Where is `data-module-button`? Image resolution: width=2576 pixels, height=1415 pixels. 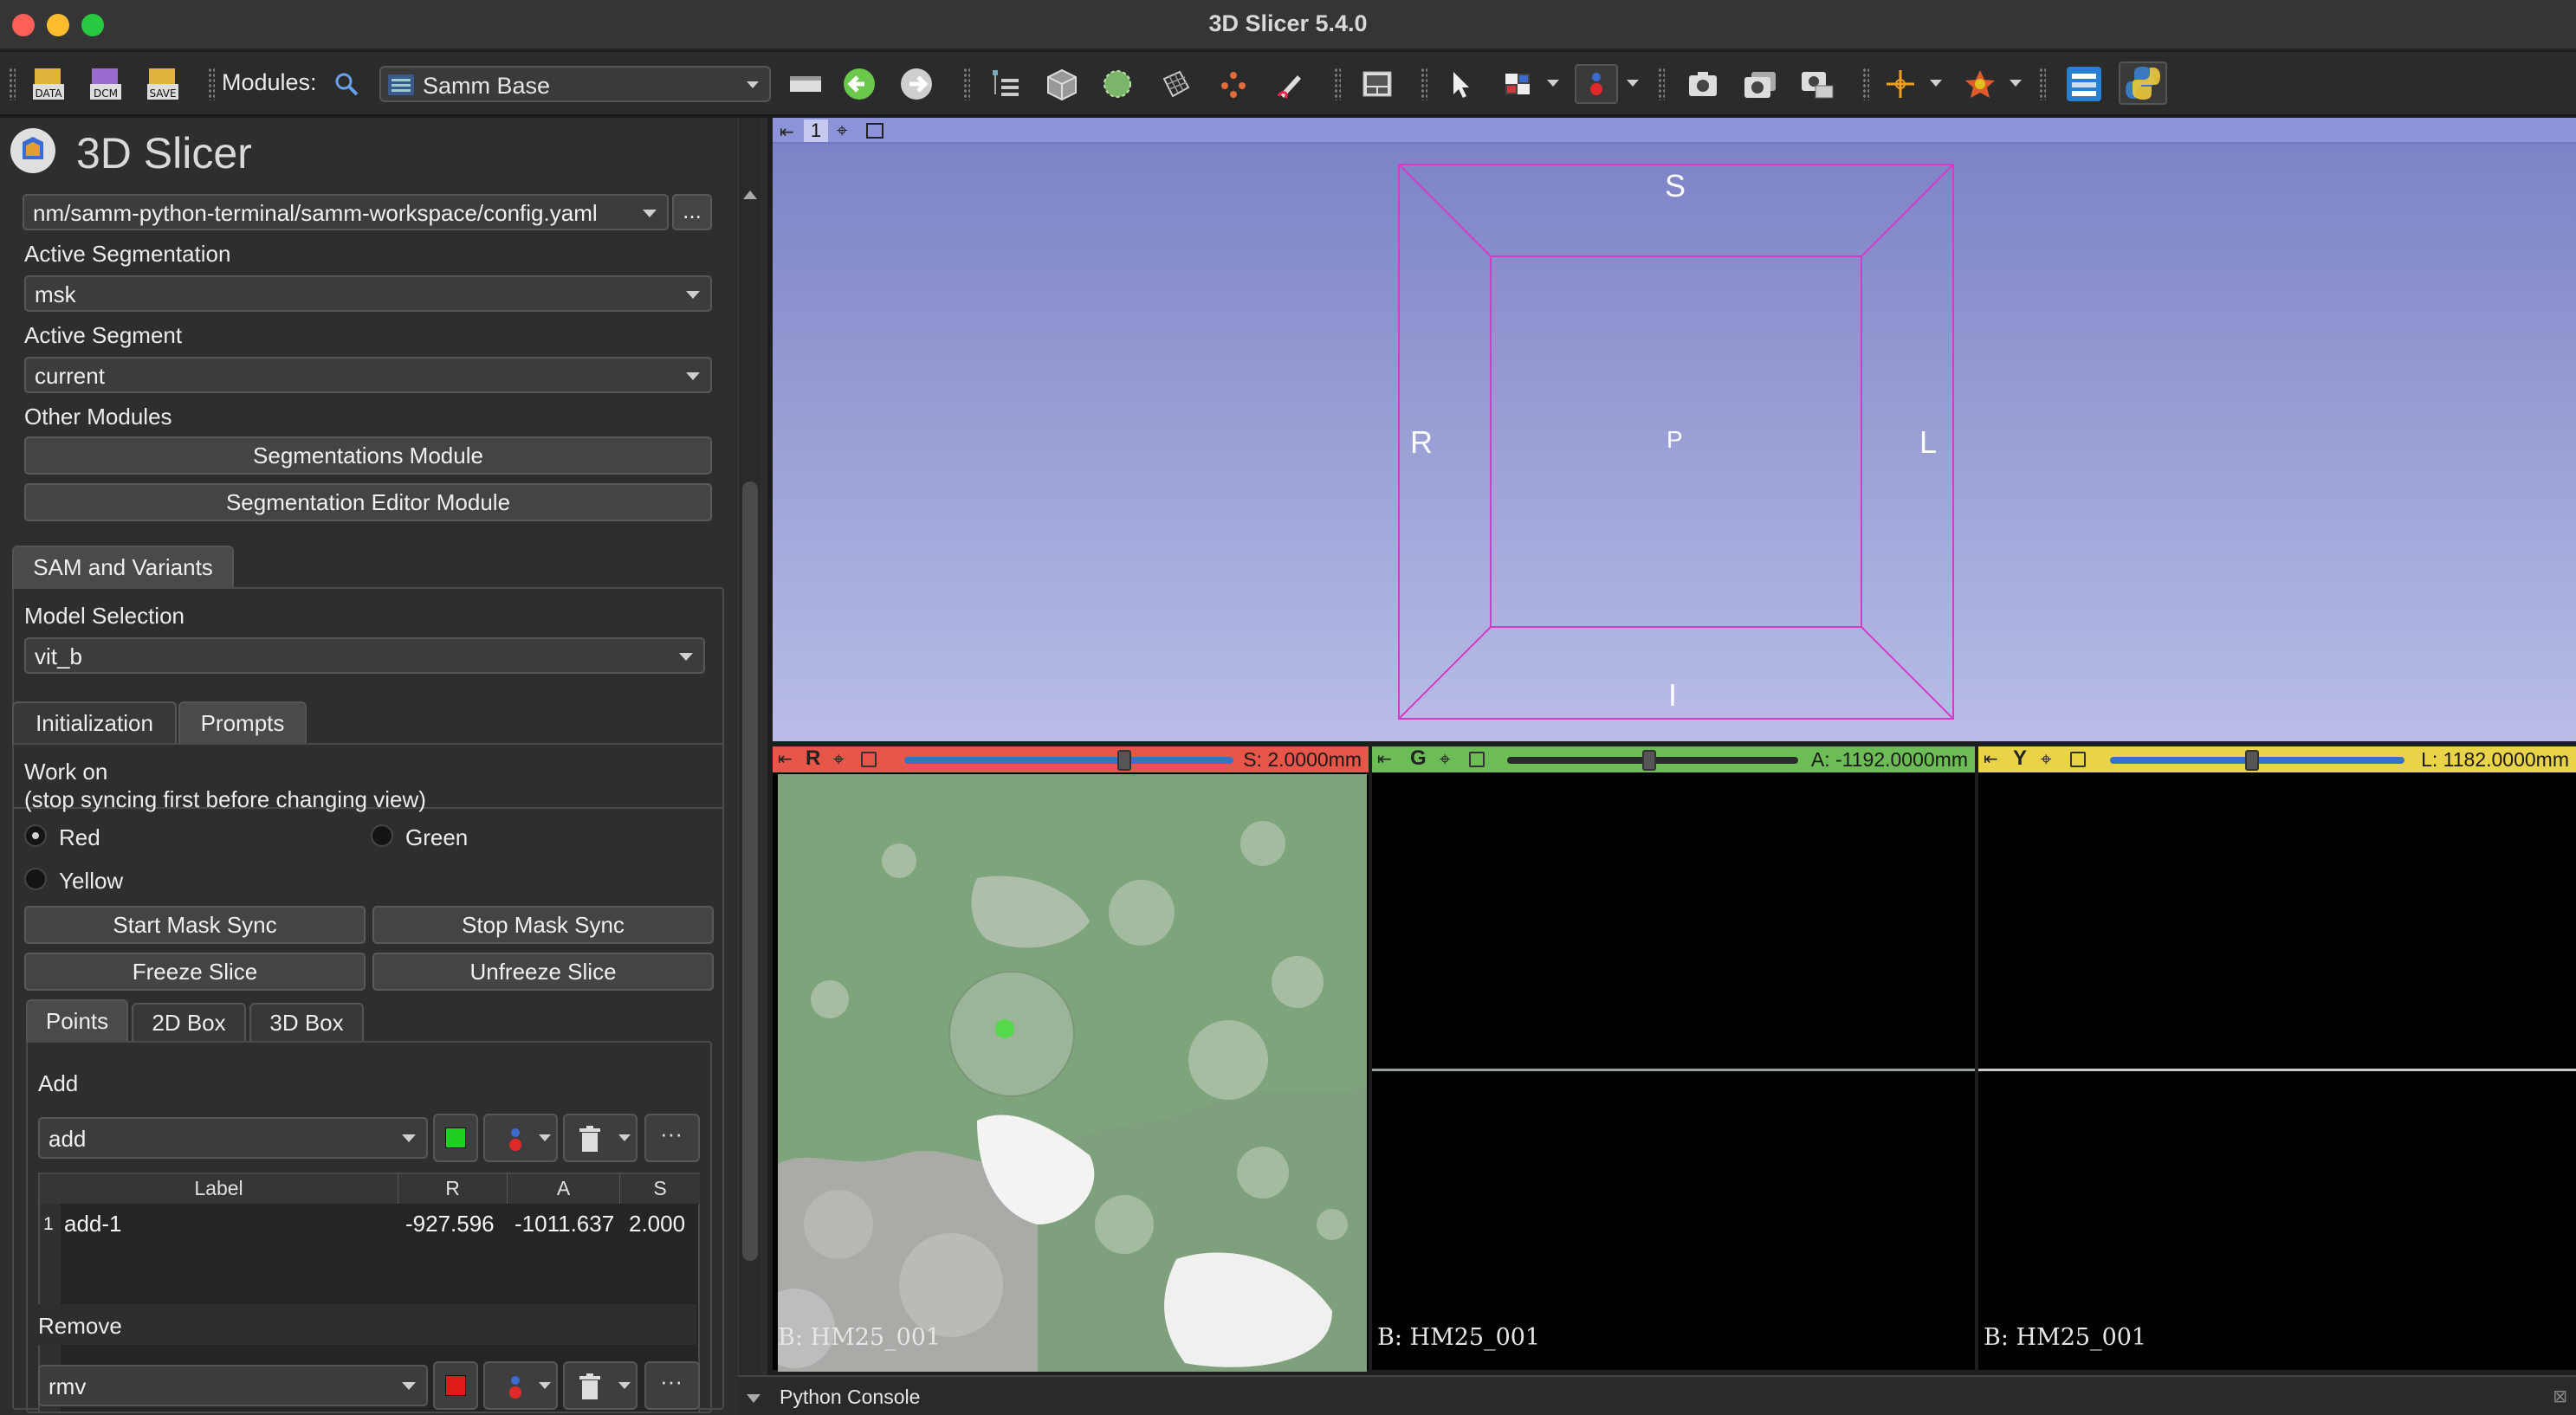
data-module-button is located at coordinates (1005, 84).